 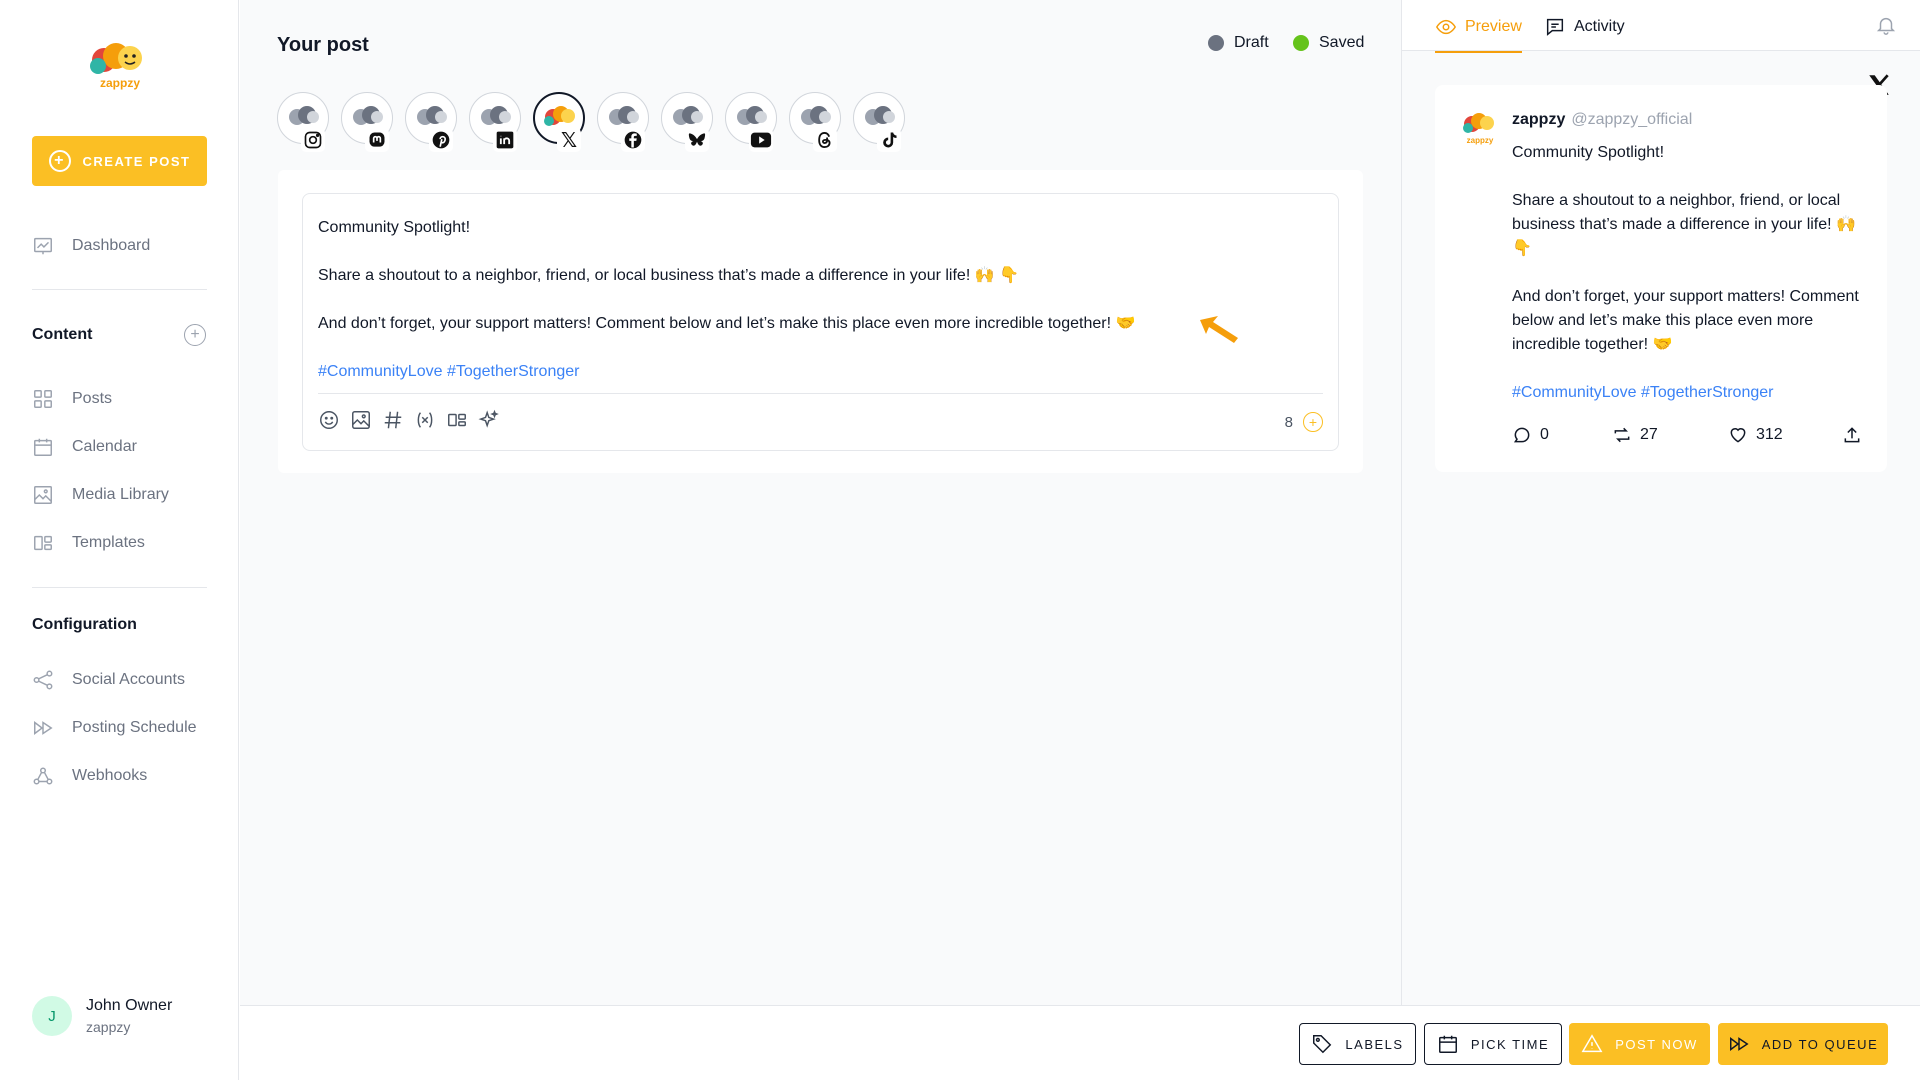 What do you see at coordinates (111, 245) in the screenshot?
I see `sidebar-item-label: Dashboard` at bounding box center [111, 245].